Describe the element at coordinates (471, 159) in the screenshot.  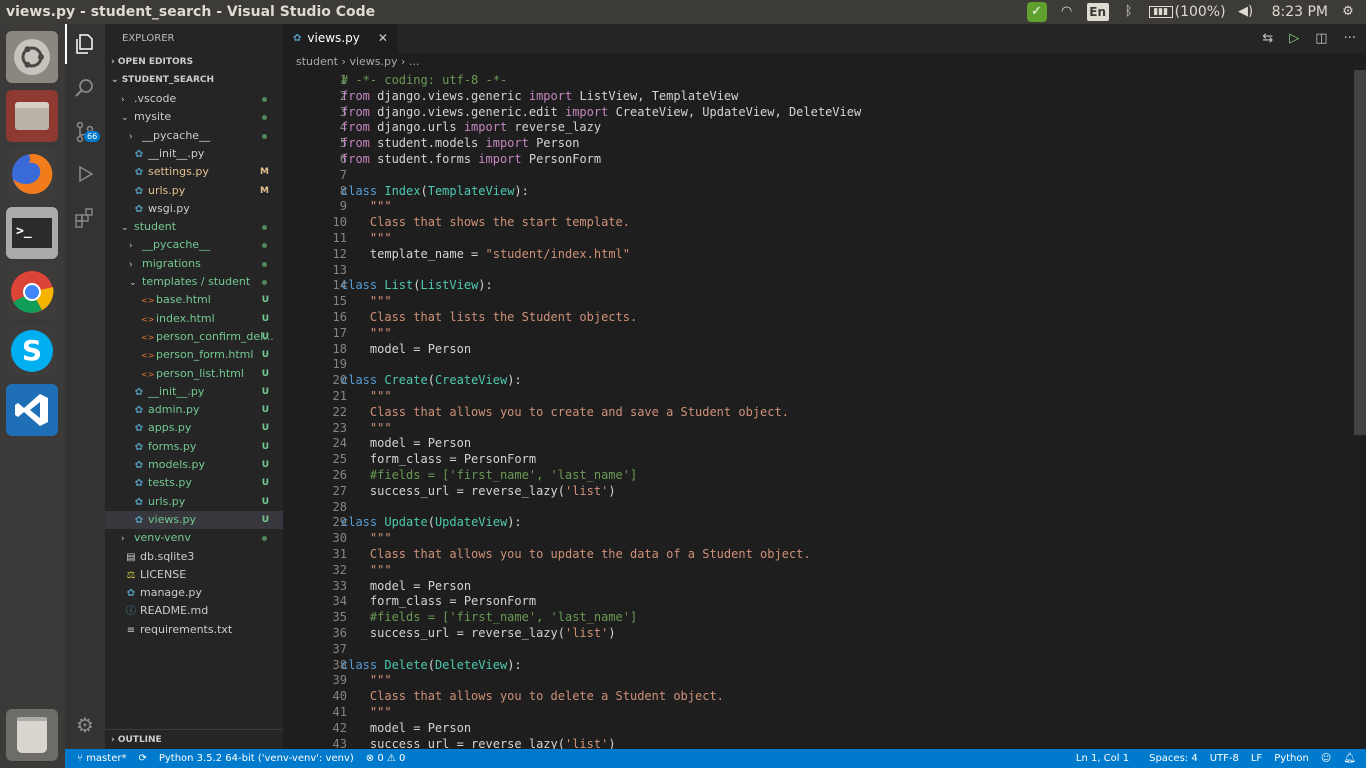
I see `code-line: from student.forms import PersonForm` at that location.